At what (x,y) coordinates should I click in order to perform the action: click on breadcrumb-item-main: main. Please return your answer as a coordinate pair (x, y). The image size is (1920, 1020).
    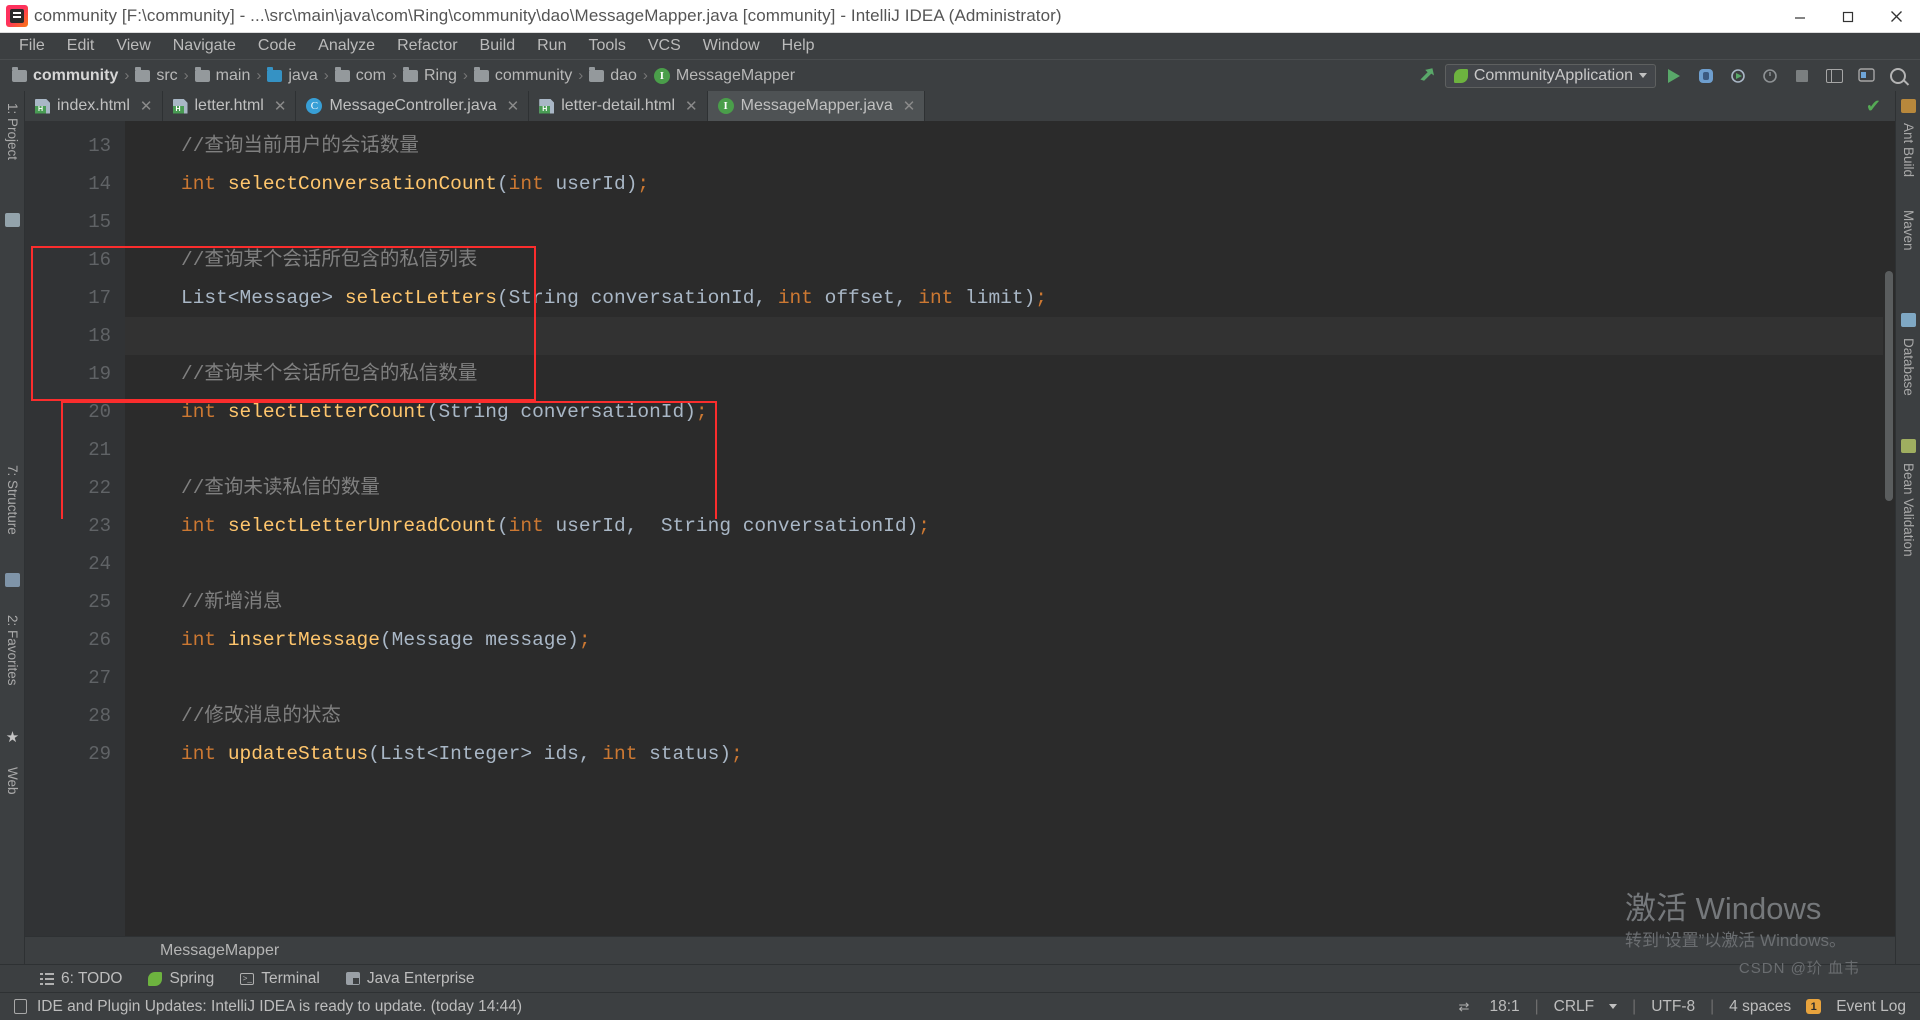
    Looking at the image, I should click on (223, 75).